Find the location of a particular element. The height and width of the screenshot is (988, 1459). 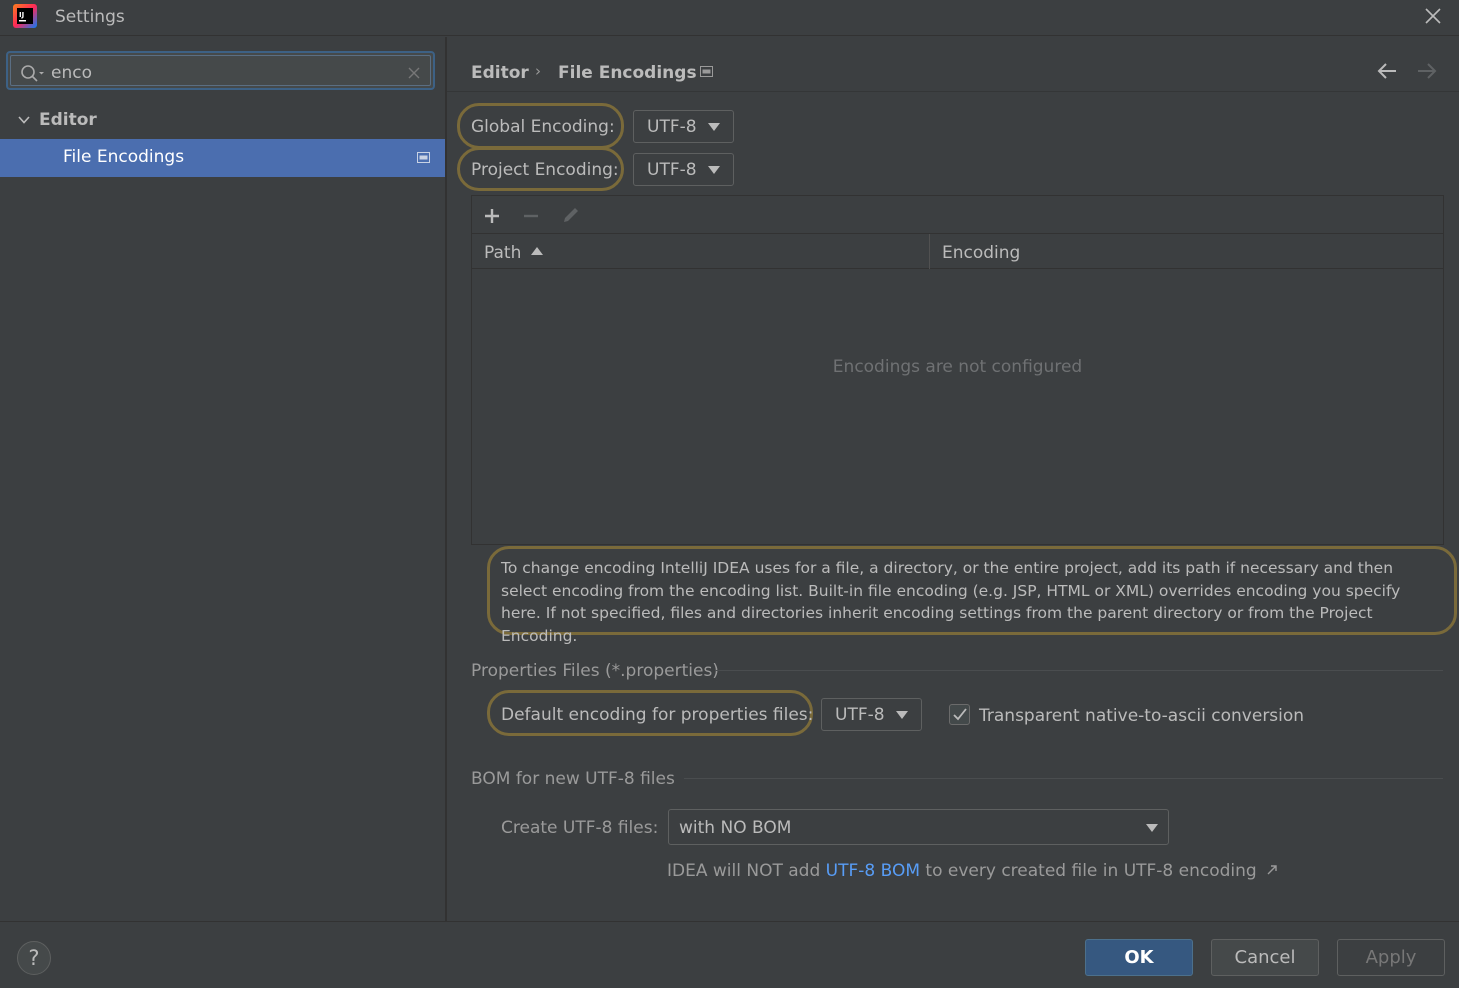

breadcrumb-file-encodings: File Encodings is located at coordinates (627, 73).